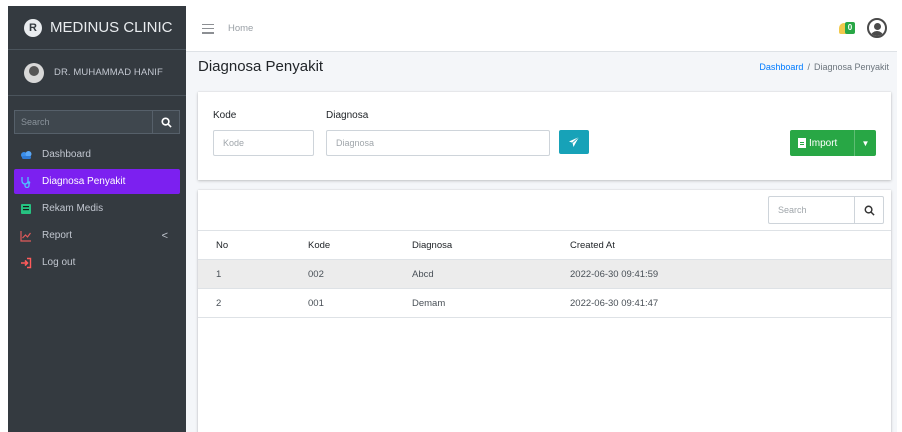 The image size is (902, 432). Describe the element at coordinates (263, 143) in the screenshot. I see `kode-input` at that location.